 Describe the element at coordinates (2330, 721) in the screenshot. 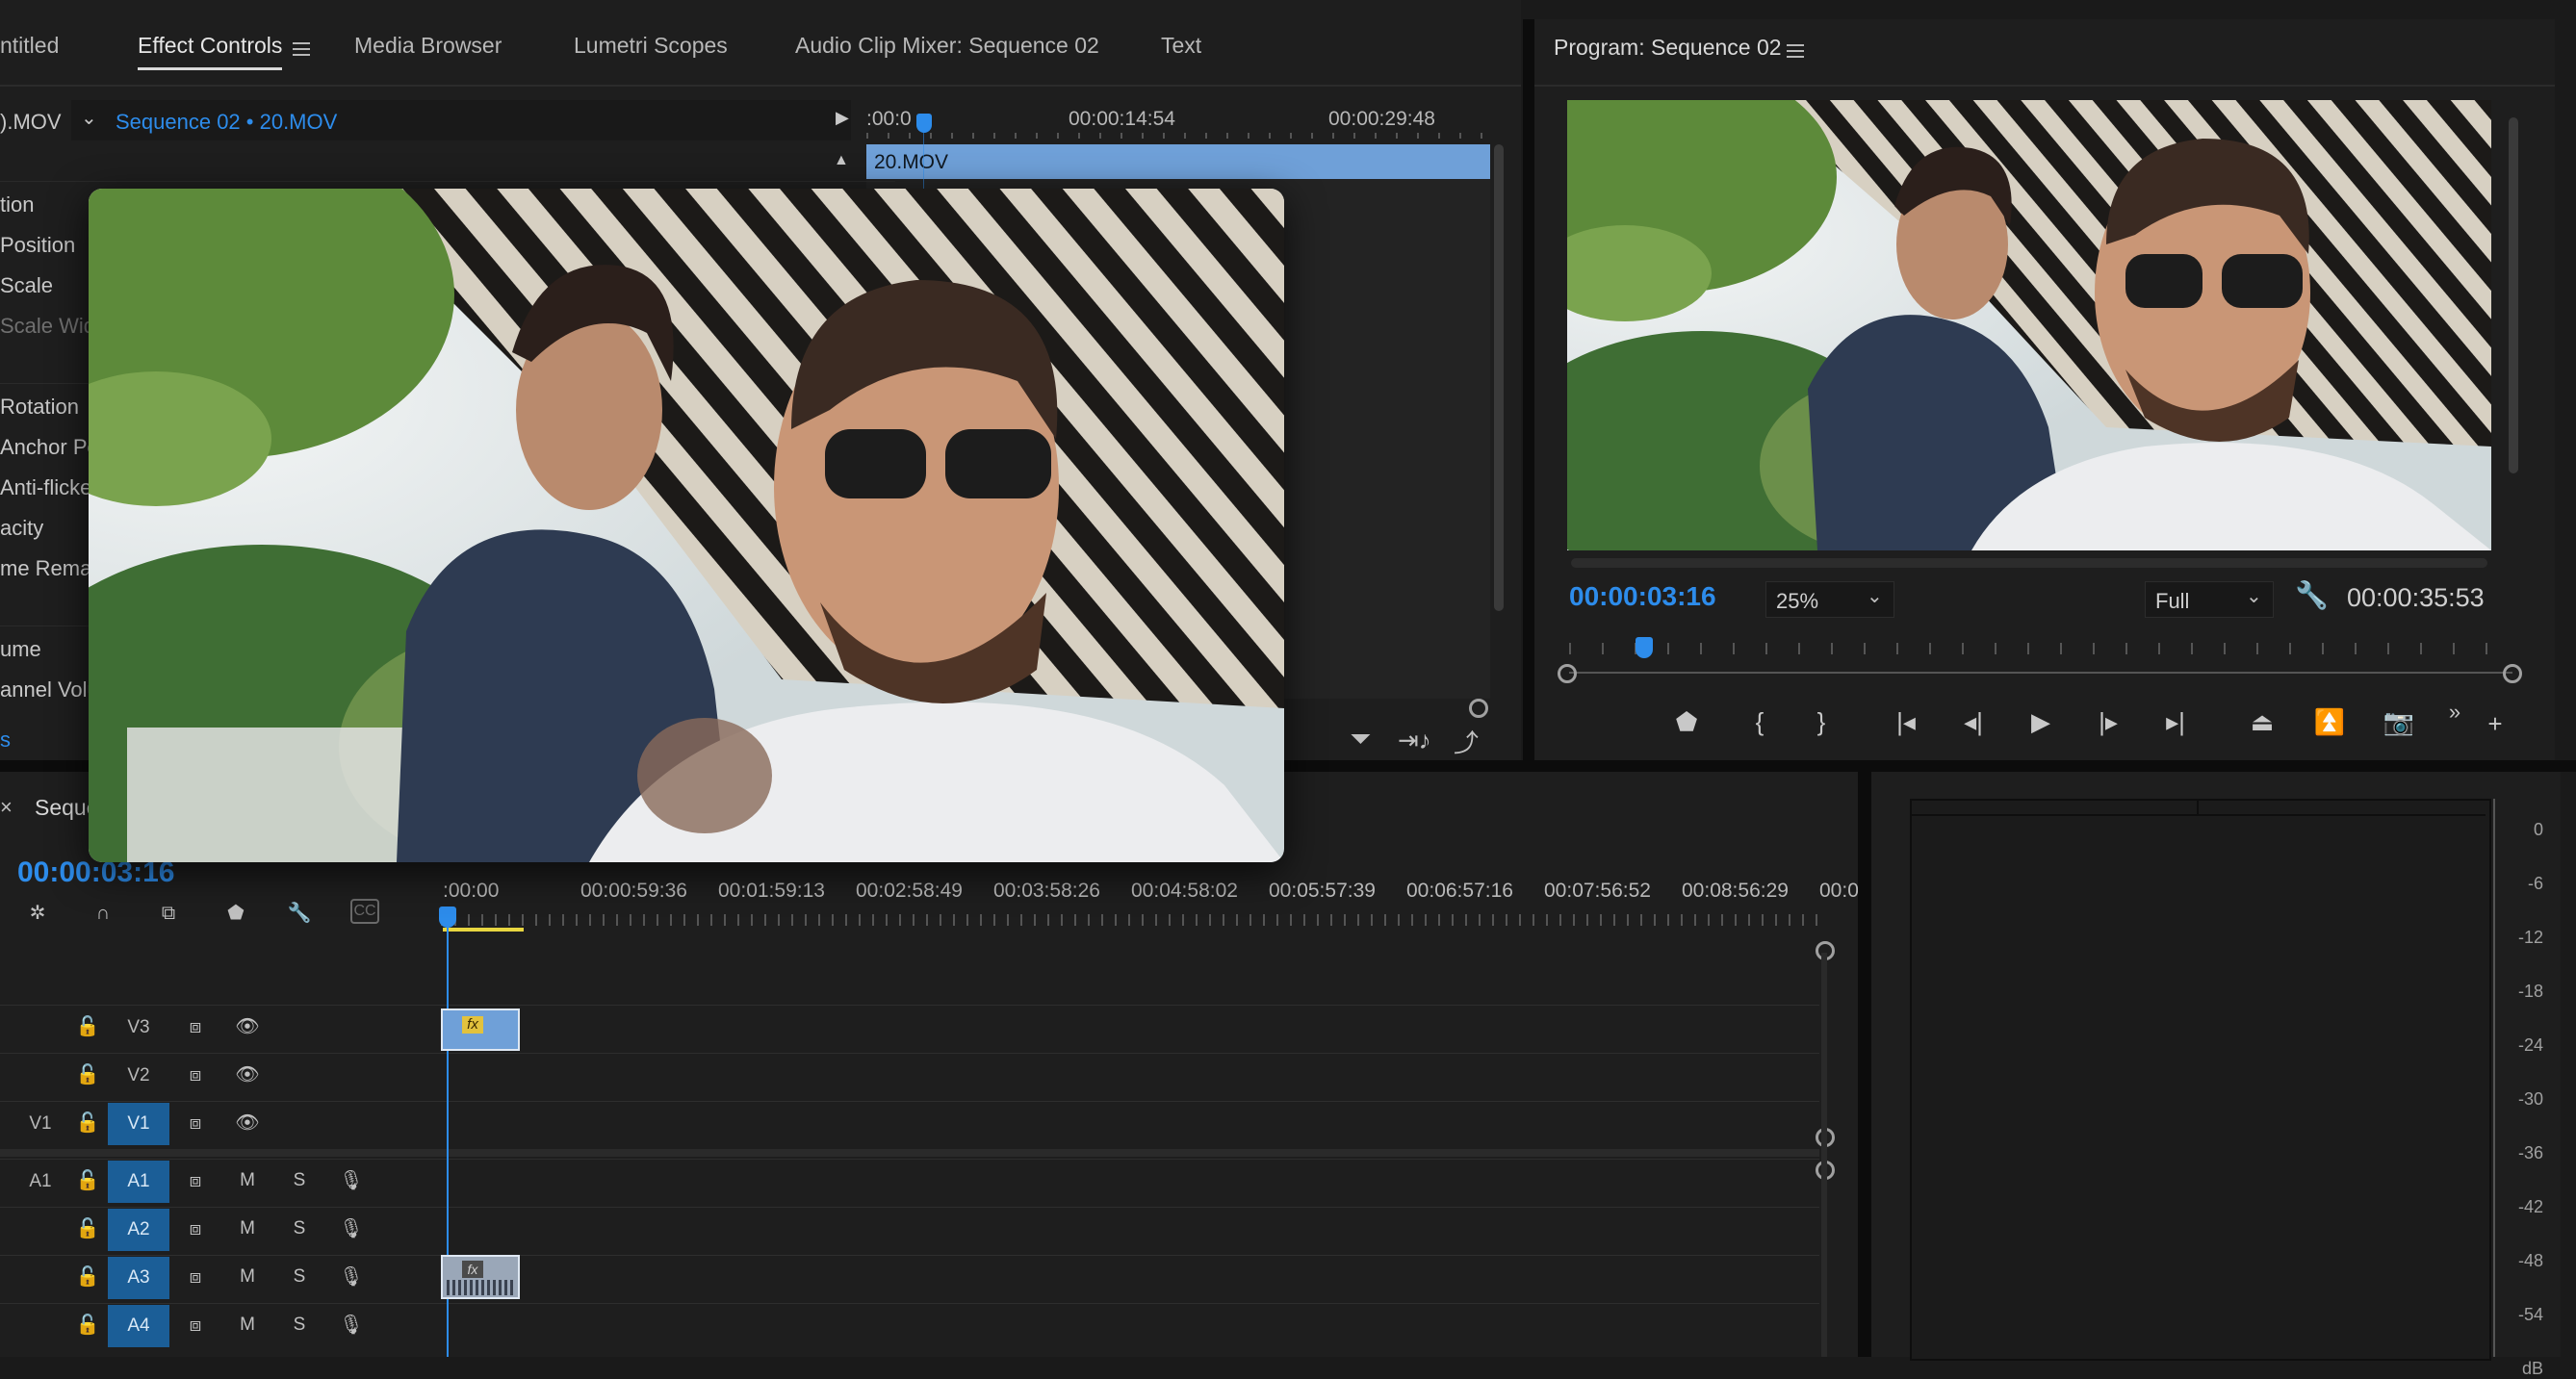

I see `extract-icon: ⏫` at that location.